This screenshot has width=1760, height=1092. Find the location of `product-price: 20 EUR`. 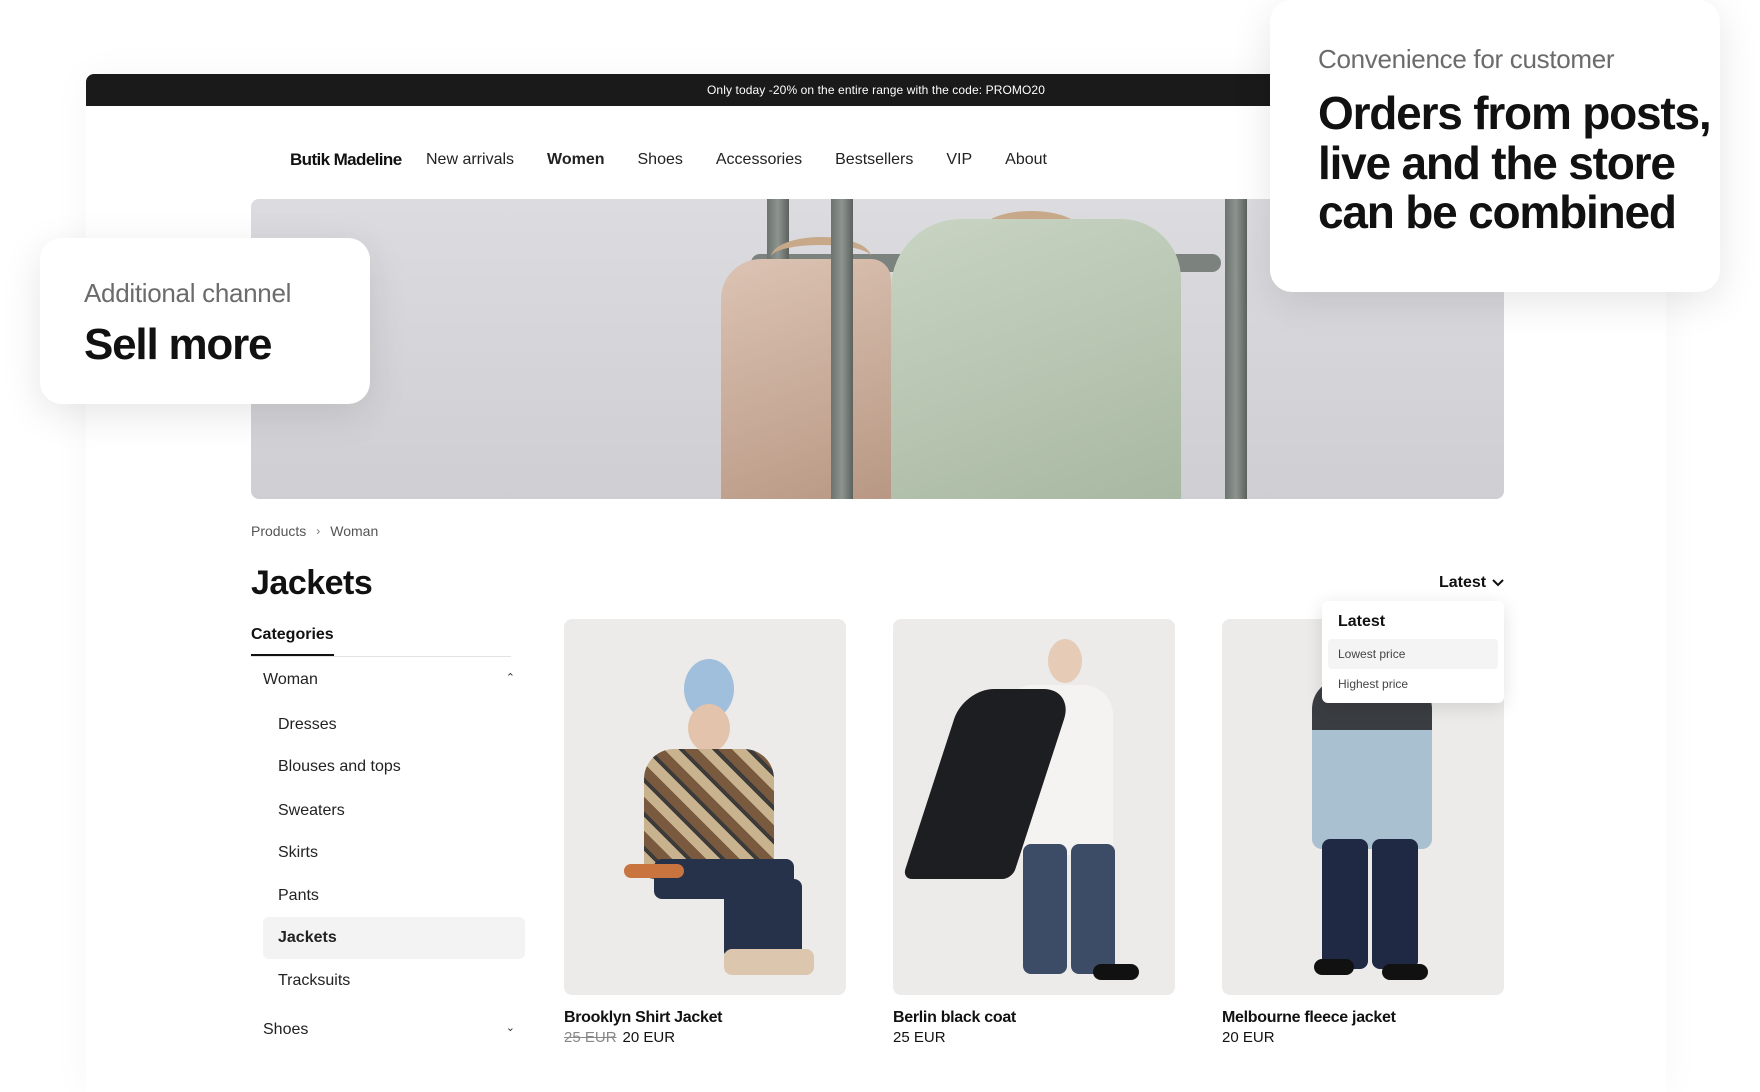

product-price: 20 EUR is located at coordinates (1363, 1037).